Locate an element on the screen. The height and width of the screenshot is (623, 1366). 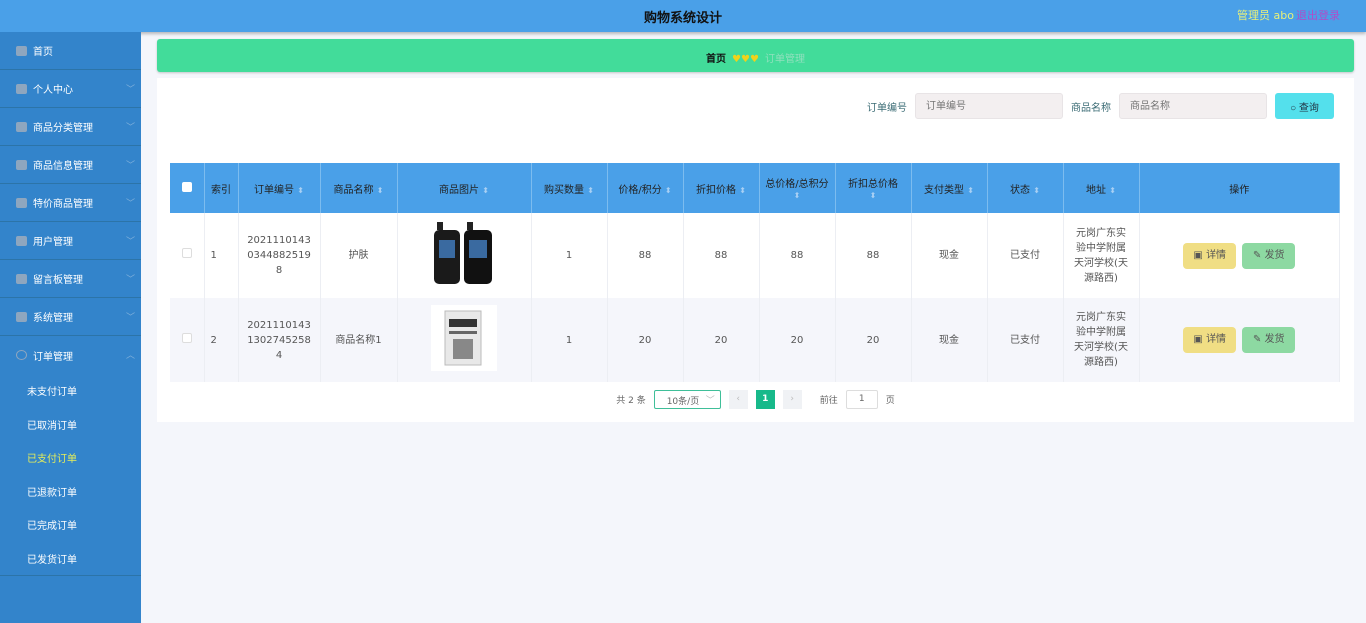
col-total: 总价格/总积分 ⬍ is located at coordinates (797, 188).